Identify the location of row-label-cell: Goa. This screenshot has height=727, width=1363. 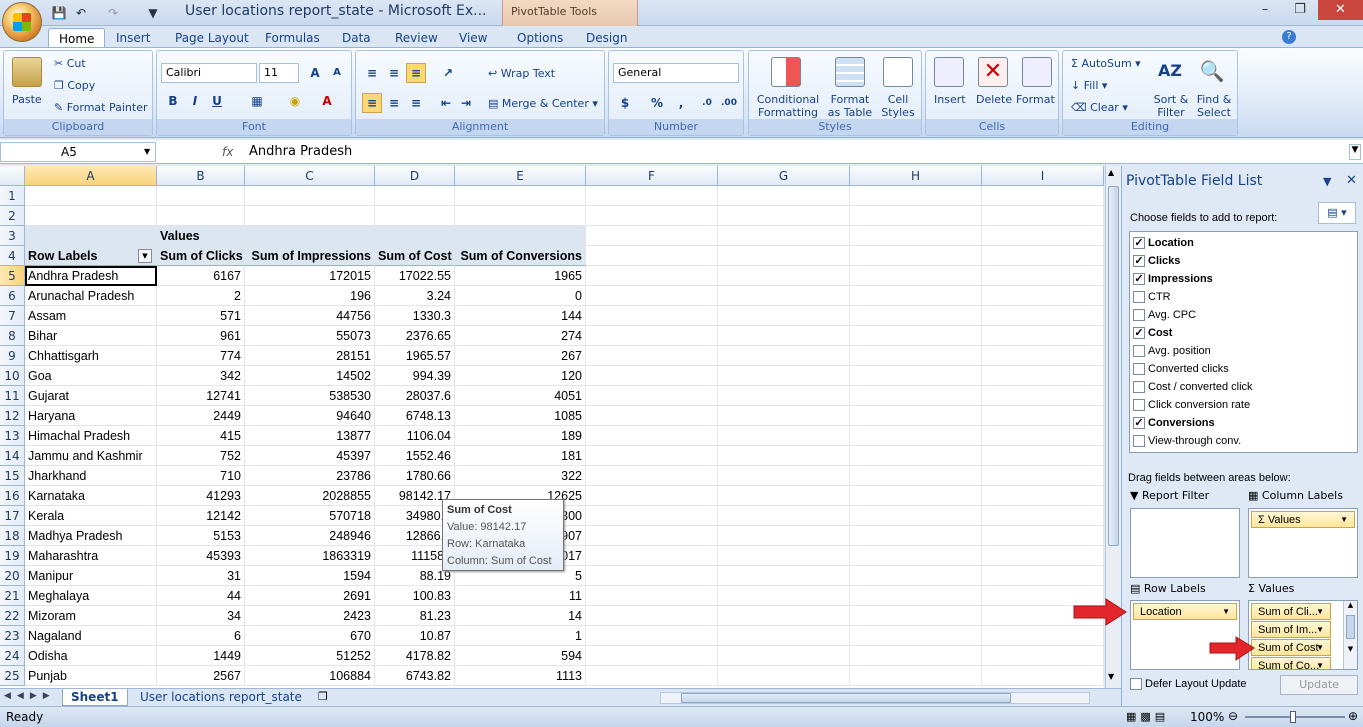
(91, 376).